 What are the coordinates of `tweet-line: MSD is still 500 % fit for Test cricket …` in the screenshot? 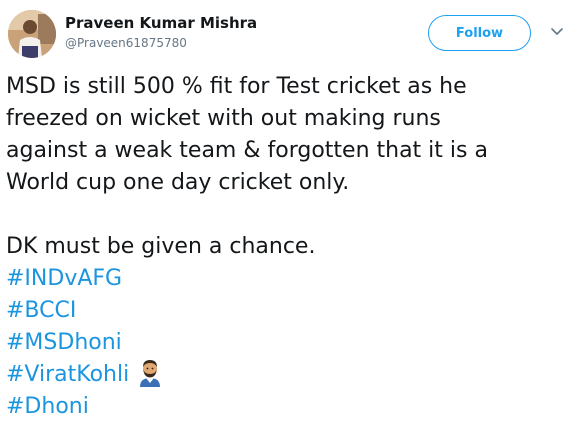 It's located at (236, 86).